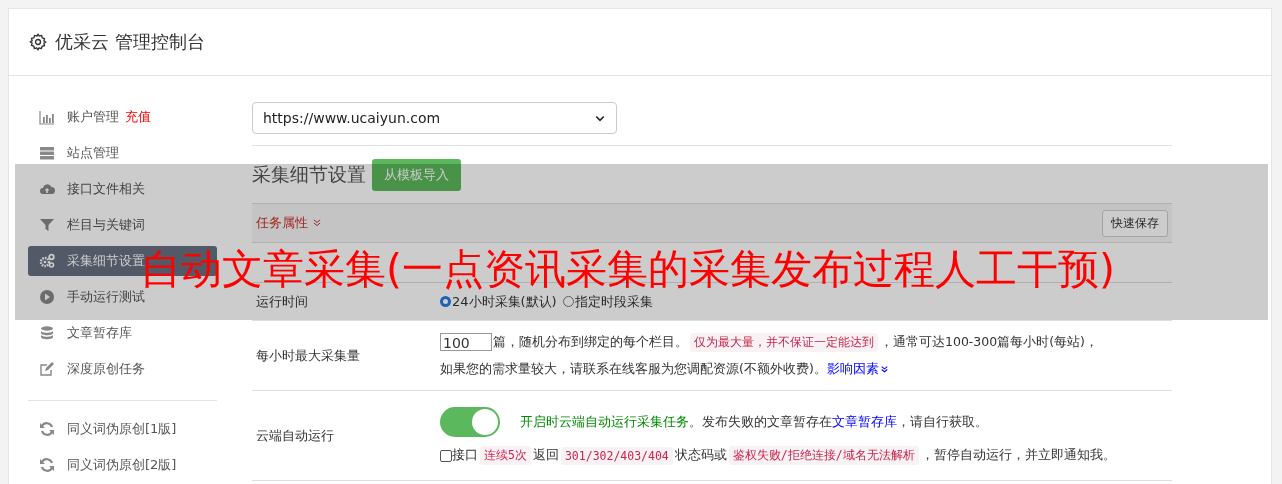 The width and height of the screenshot is (1282, 484). What do you see at coordinates (122, 189) in the screenshot?
I see `sidebar-item: 接口文件相关` at bounding box center [122, 189].